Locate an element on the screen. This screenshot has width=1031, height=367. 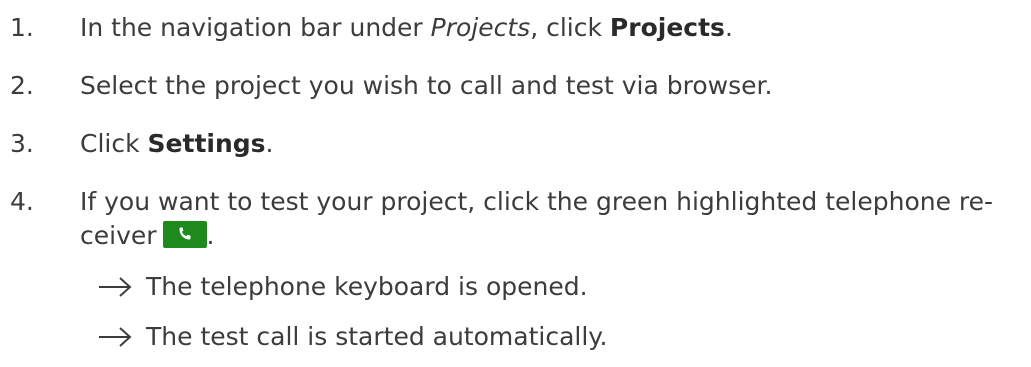
step-text-part: , click is located at coordinates (570, 27).